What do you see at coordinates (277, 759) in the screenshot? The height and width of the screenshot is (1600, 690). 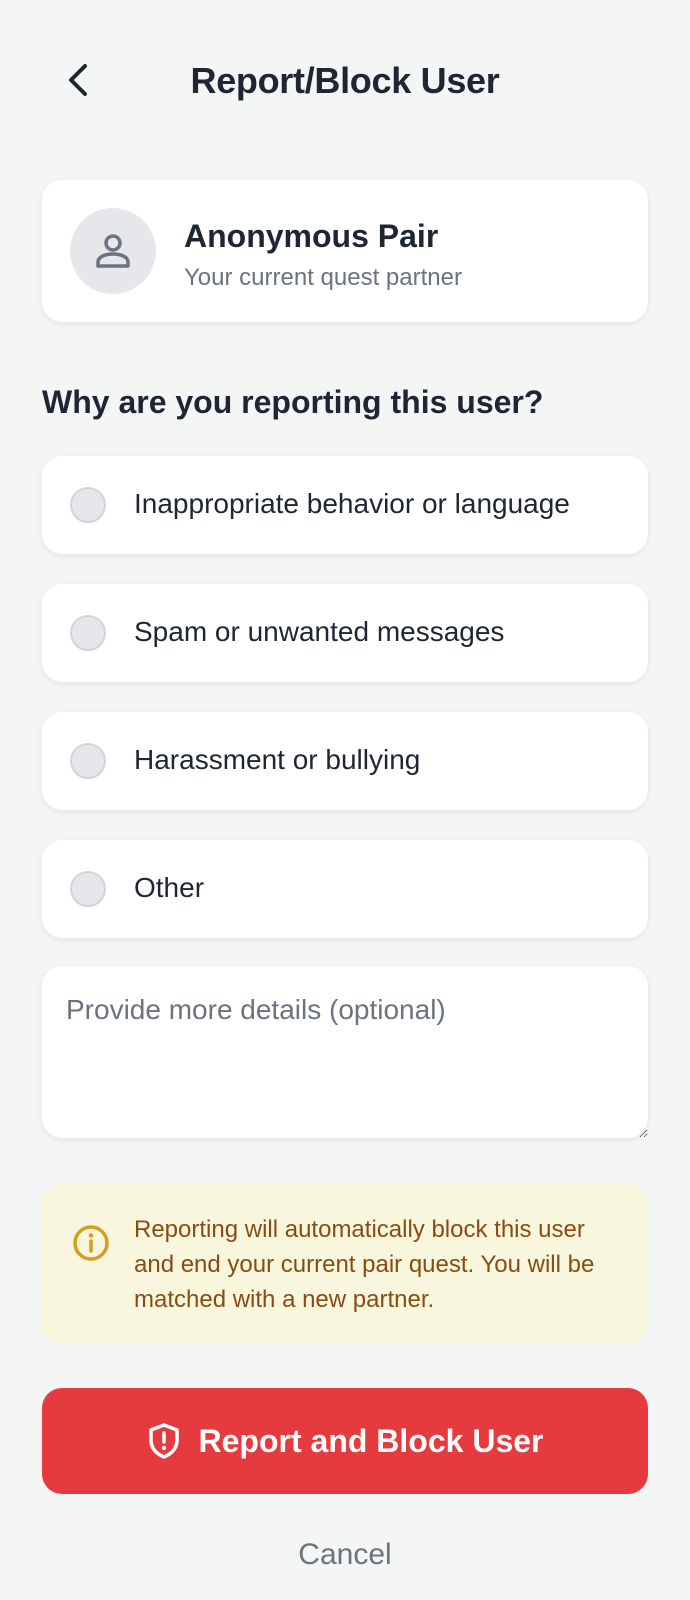 I see `option-label: Harassment or bullying` at bounding box center [277, 759].